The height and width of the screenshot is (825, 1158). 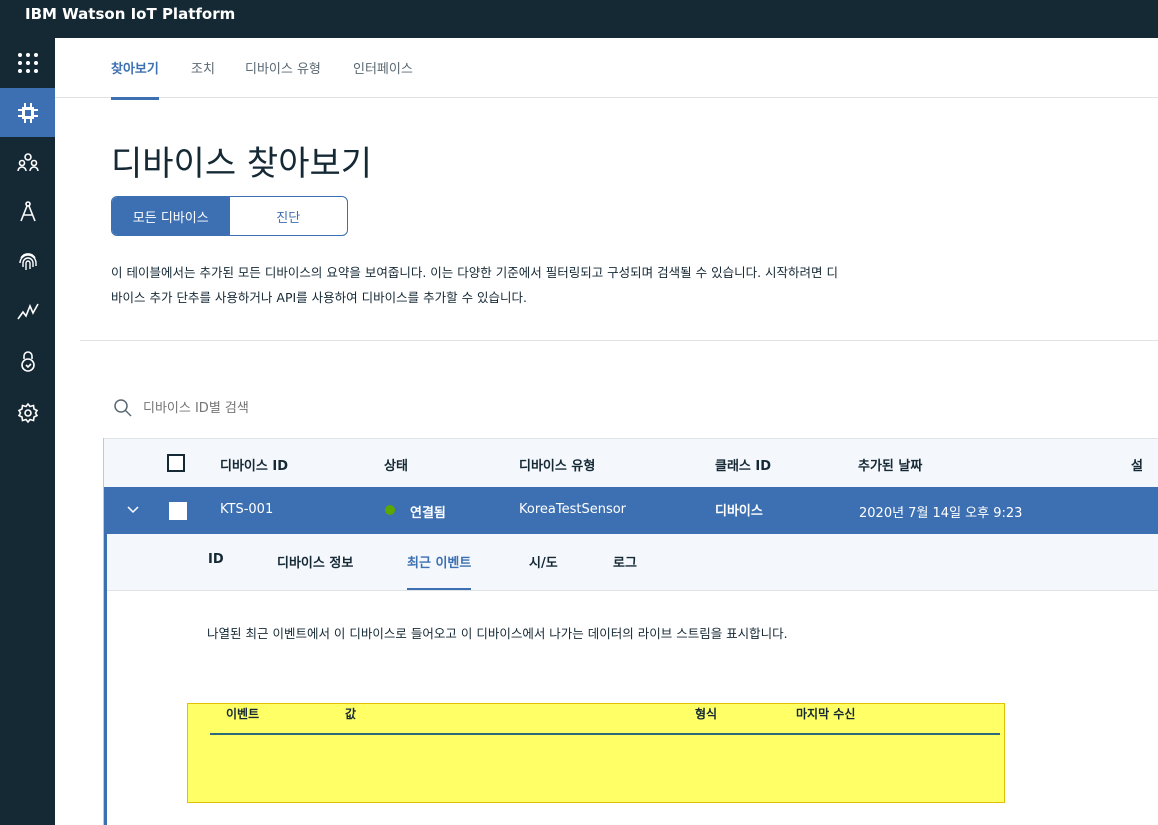 I want to click on security-lock-icon, so click(x=27, y=360).